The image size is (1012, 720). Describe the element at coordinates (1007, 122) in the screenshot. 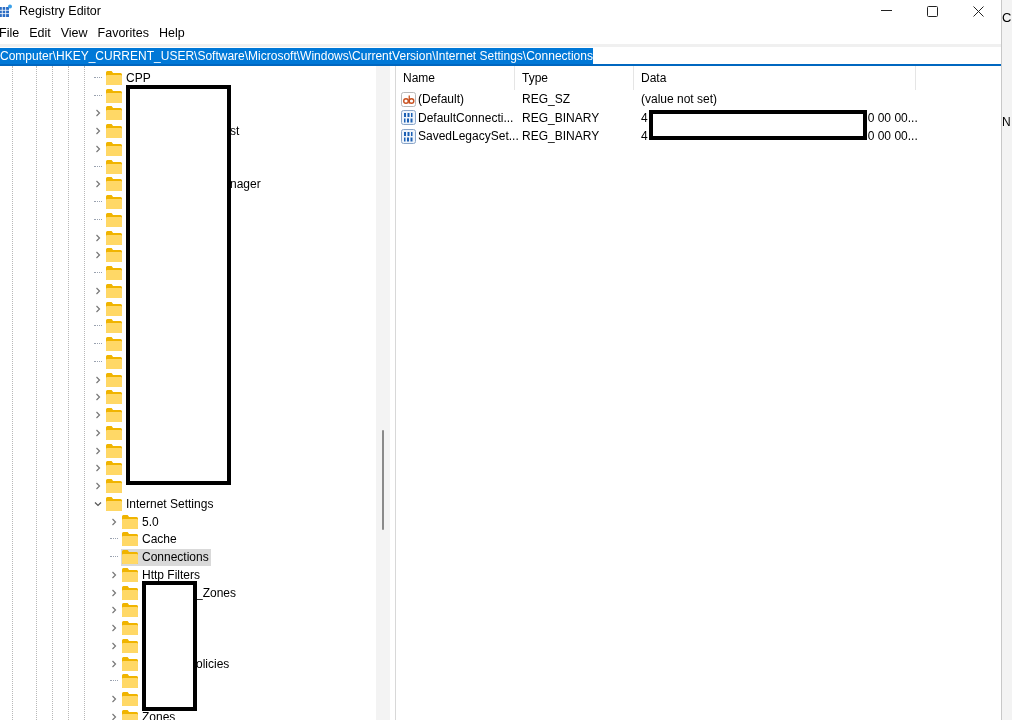

I see `background-window-text: N` at that location.